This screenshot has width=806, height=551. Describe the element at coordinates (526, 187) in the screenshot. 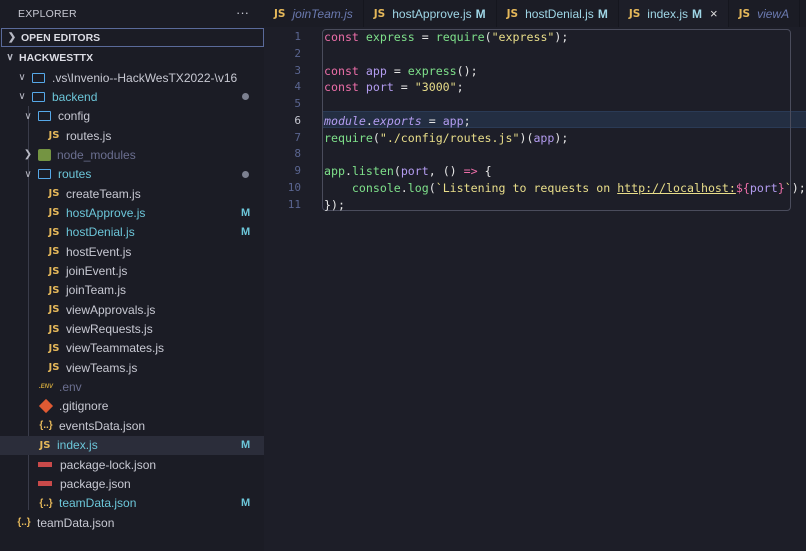

I see `code-token: `Listening to requests on` at that location.